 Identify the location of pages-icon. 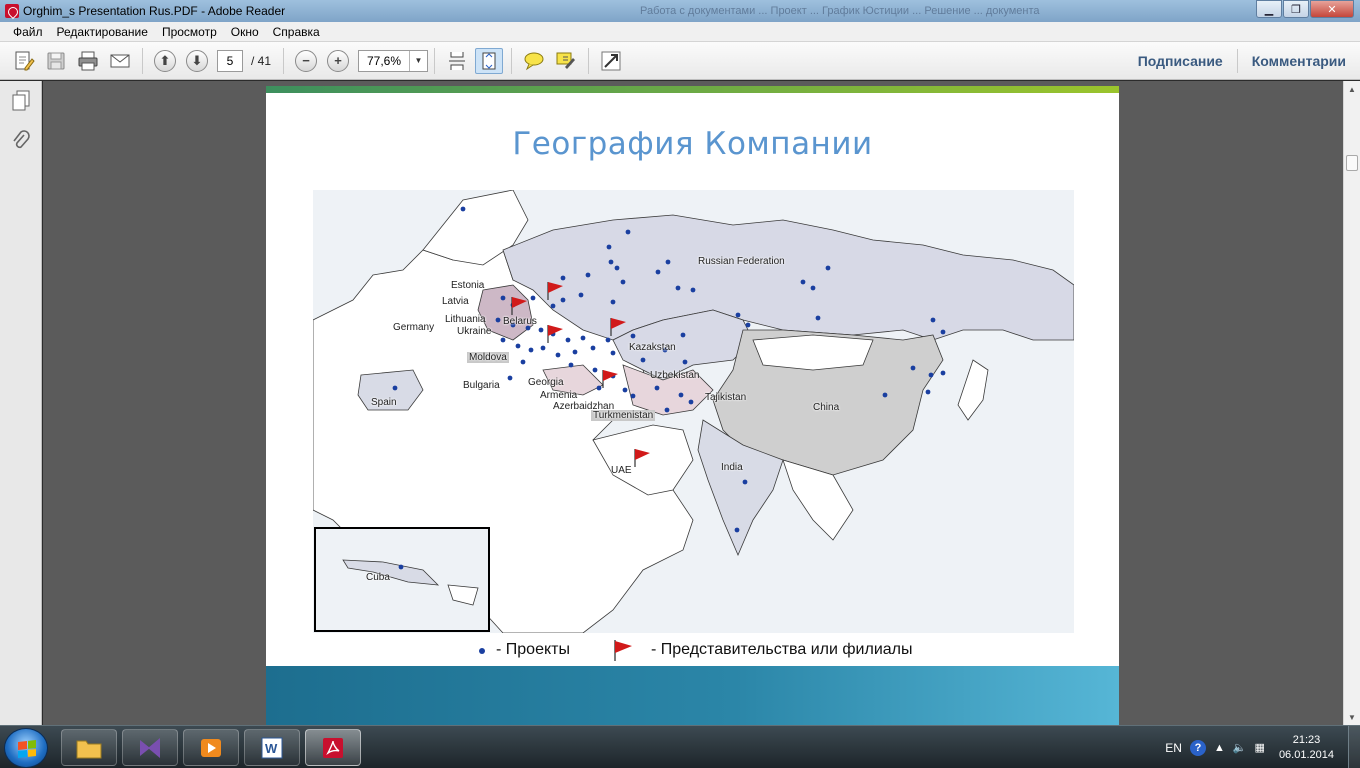
(20, 100).